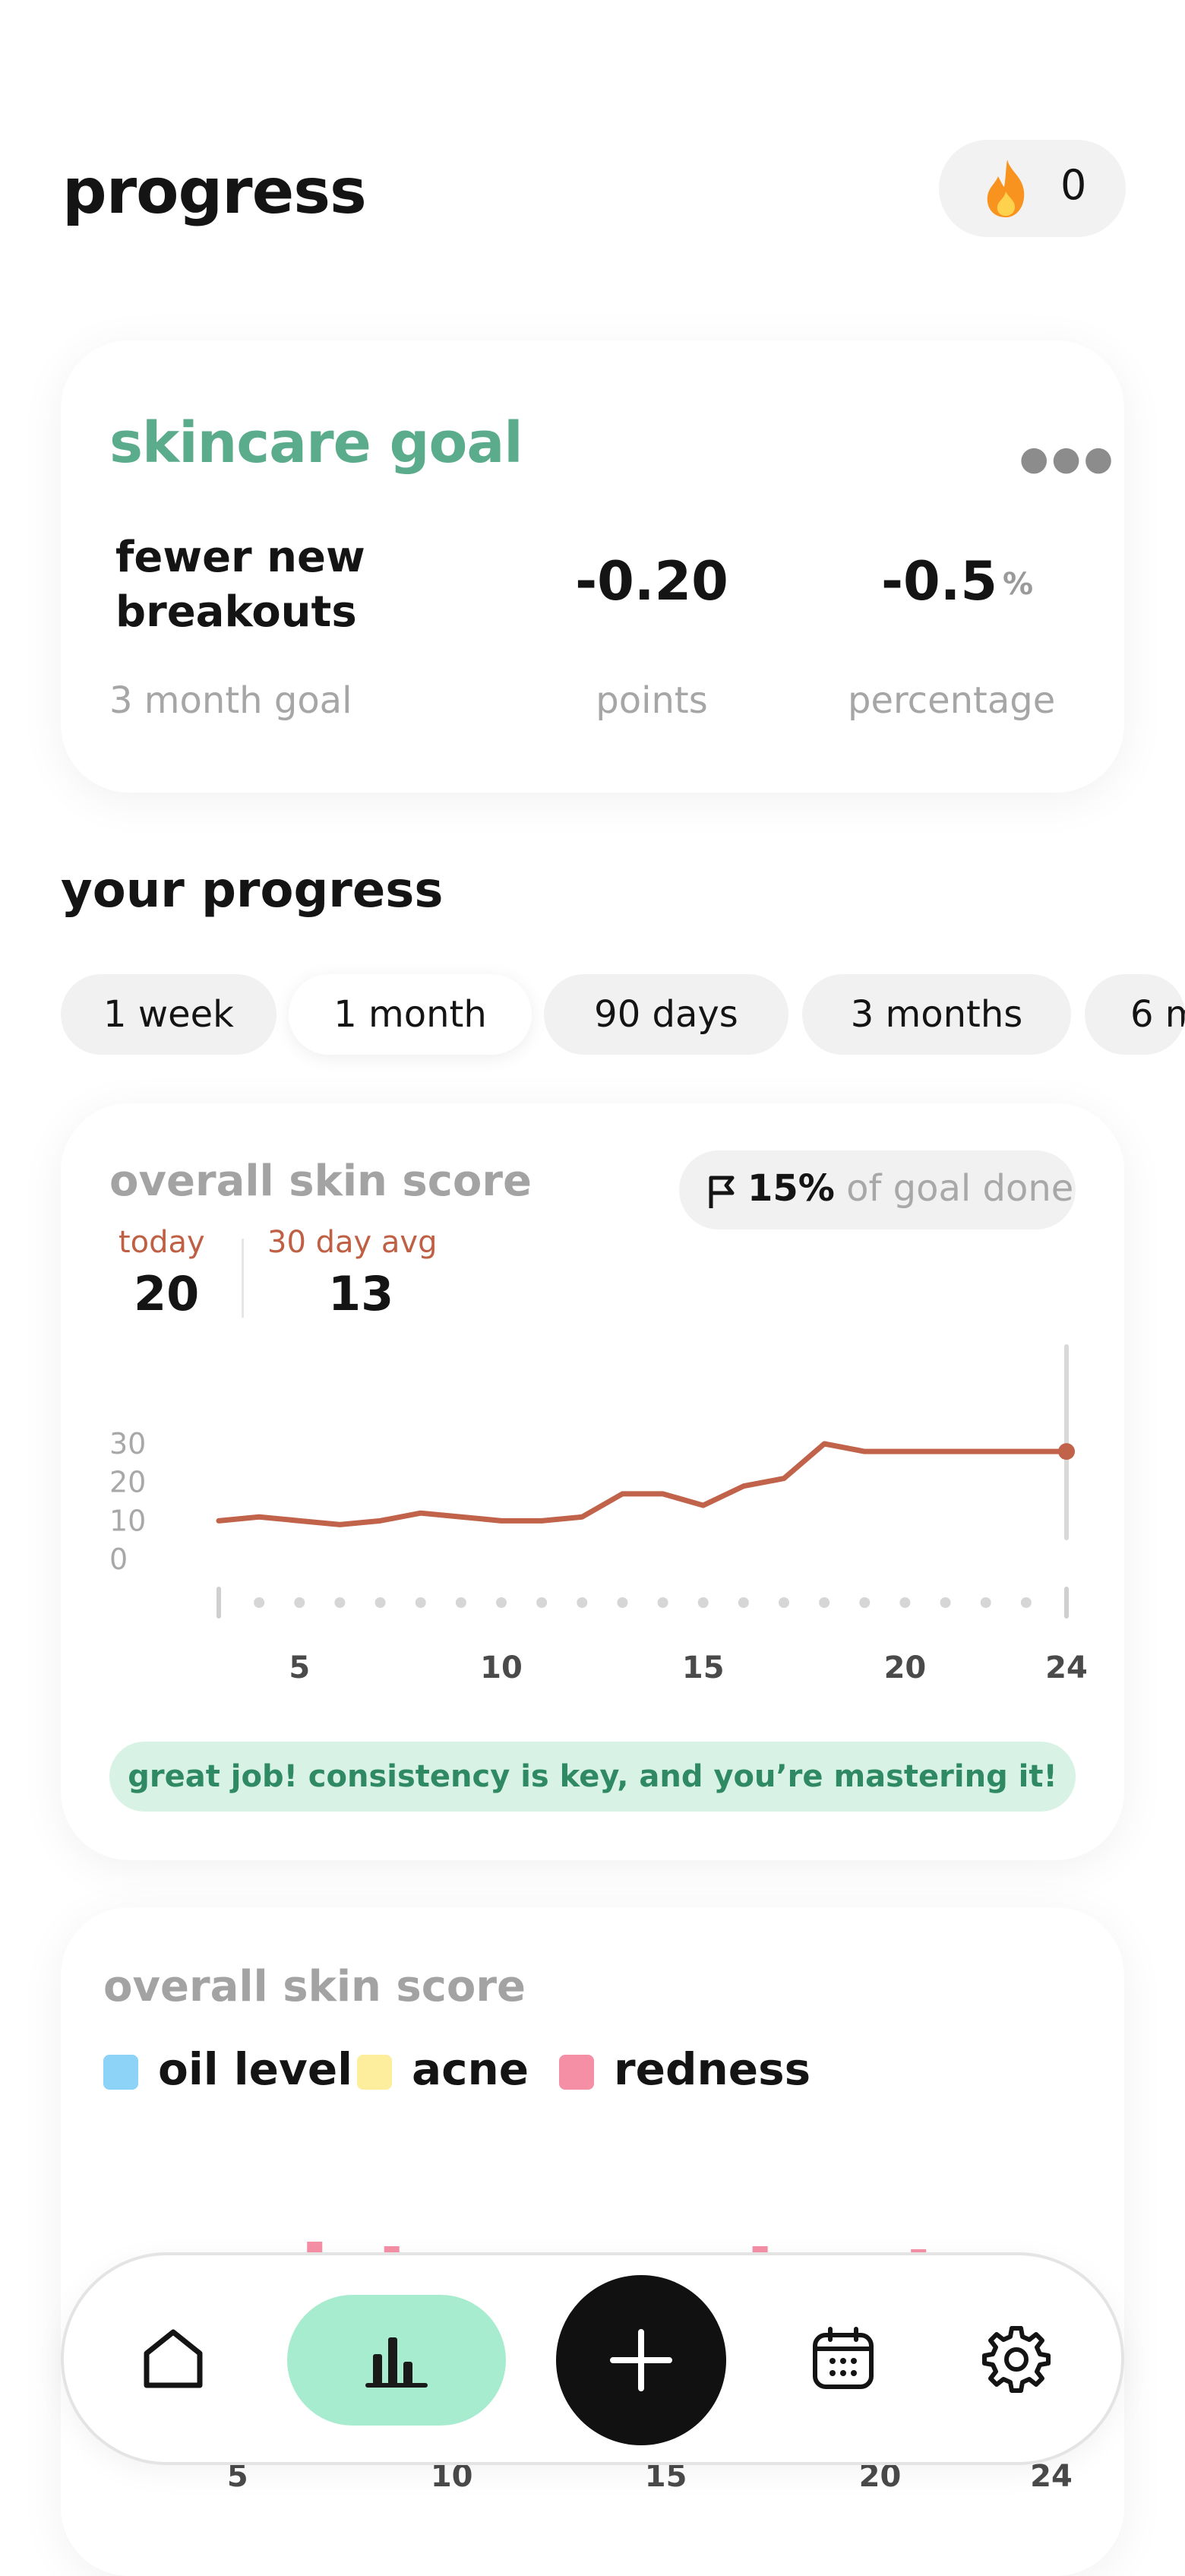 Image resolution: width=1185 pixels, height=2576 pixels. I want to click on skin-score-line-chart: 0 10 20 30 5 10 15 20 24, so click(598, 1515).